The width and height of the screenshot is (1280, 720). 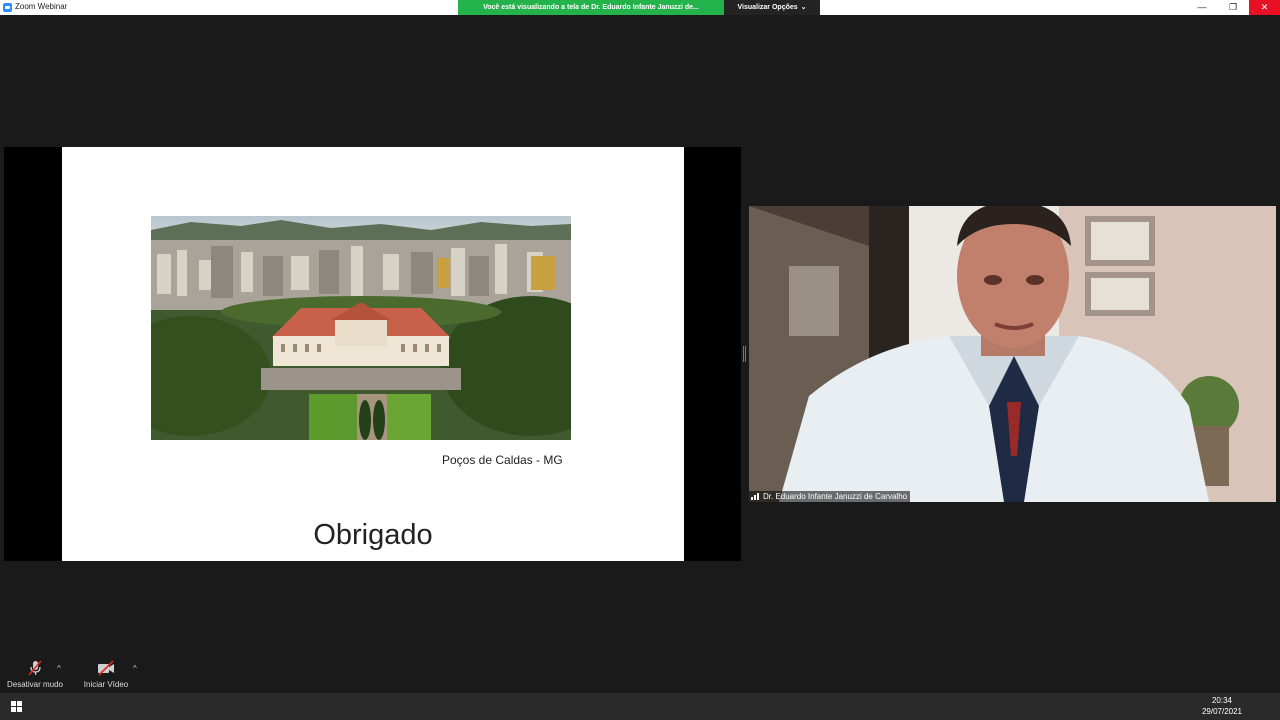 I want to click on view-options-label: Visualizar Opções, so click(x=767, y=7).